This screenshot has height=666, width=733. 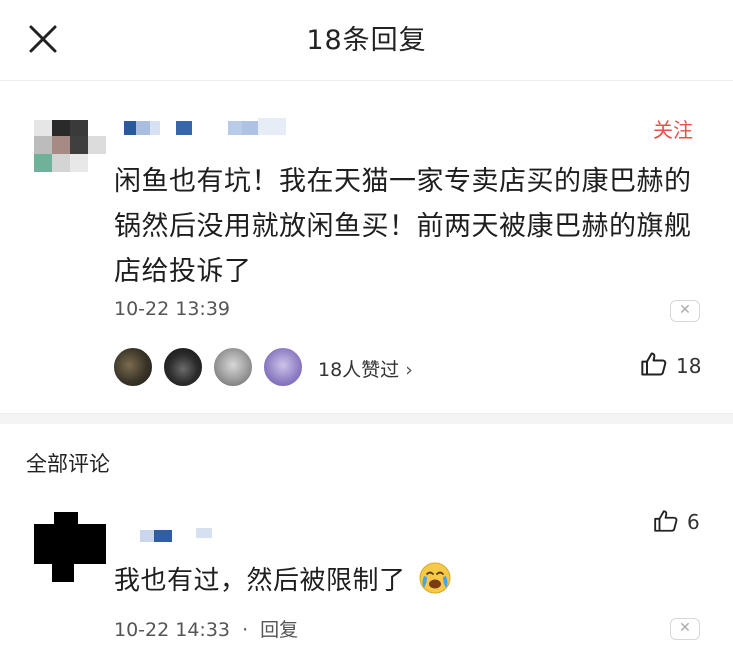 I want to click on chevron-right-icon: ›, so click(x=409, y=370).